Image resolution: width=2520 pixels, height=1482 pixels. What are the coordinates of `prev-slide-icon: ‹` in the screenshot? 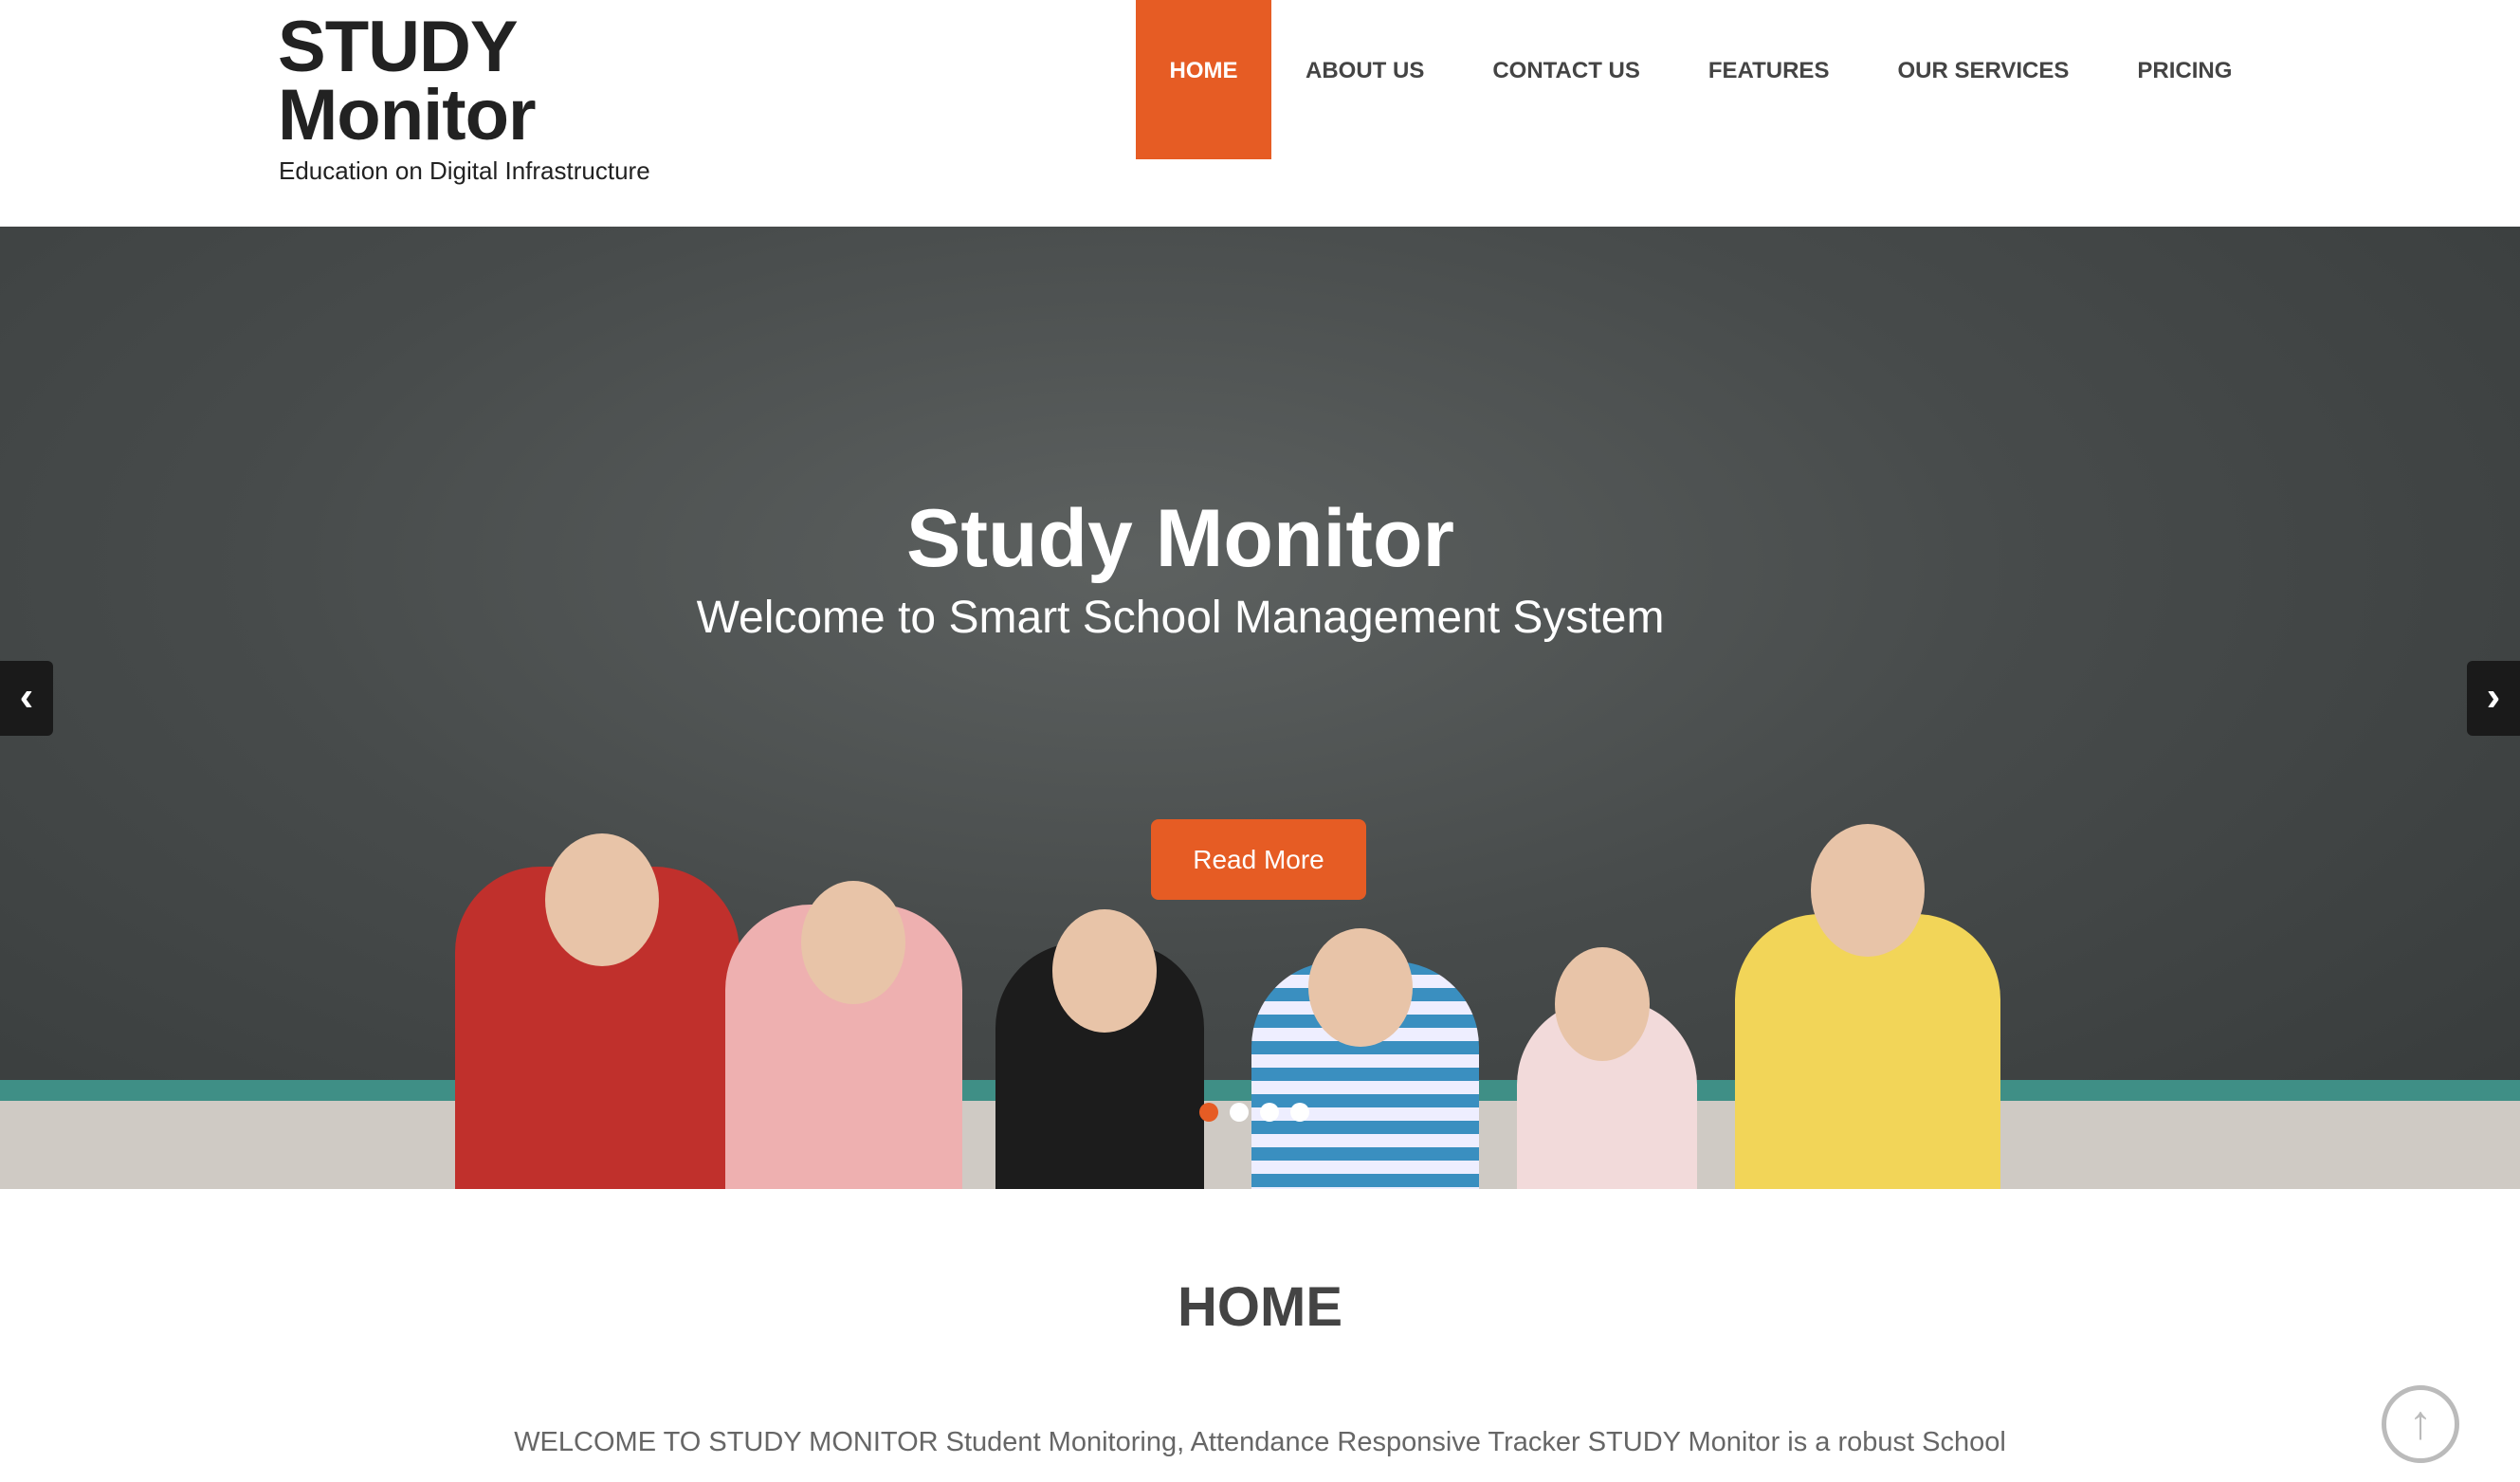 It's located at (26, 698).